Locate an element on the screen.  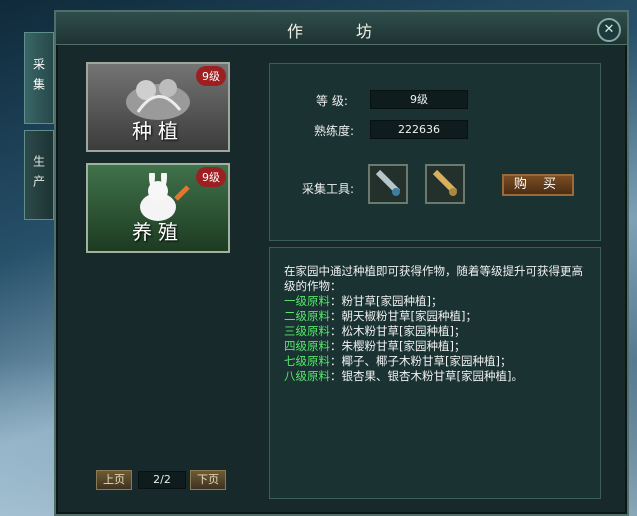
tools-label: 采集工具: is located at coordinates (328, 189).